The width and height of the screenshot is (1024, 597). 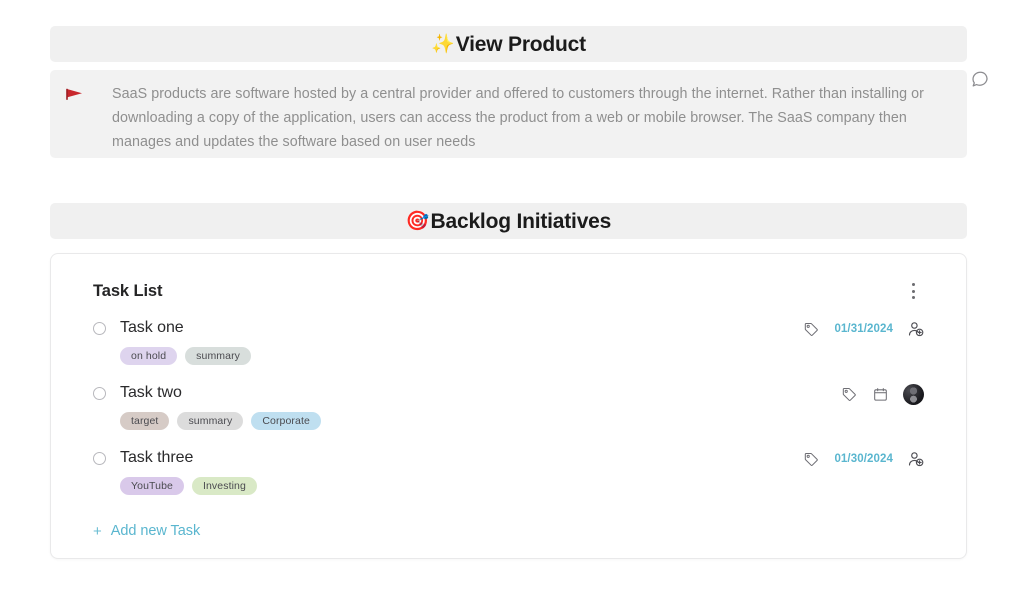 I want to click on sparkles-icon: ✨, so click(x=443, y=44).